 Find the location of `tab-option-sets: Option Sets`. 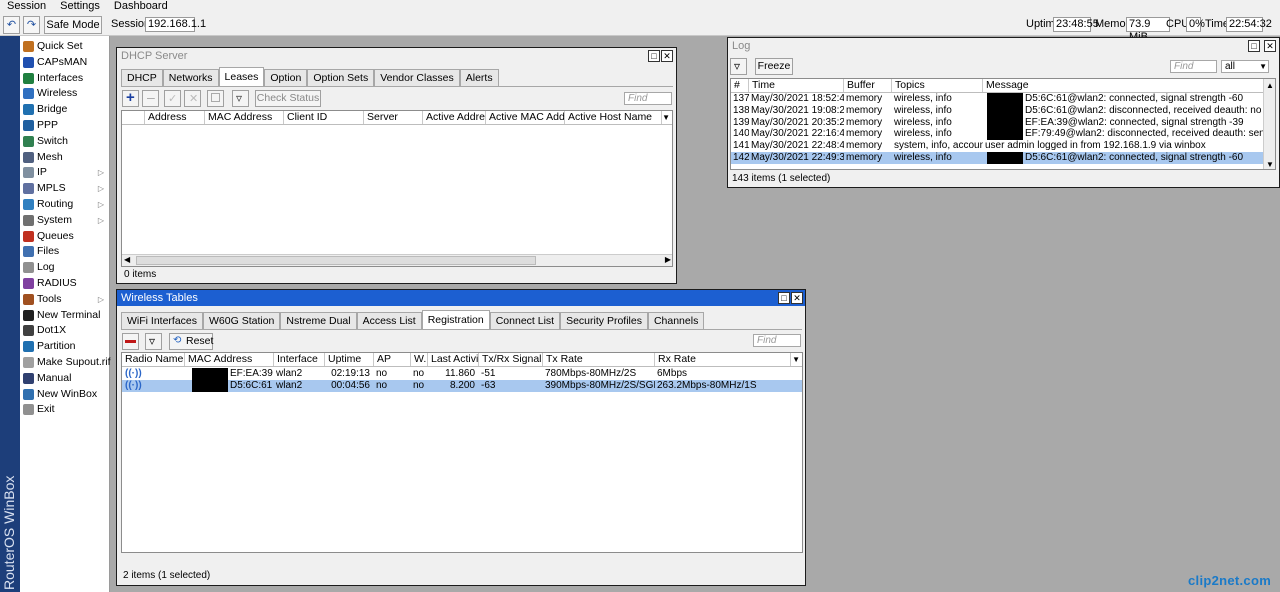

tab-option-sets: Option Sets is located at coordinates (341, 77).